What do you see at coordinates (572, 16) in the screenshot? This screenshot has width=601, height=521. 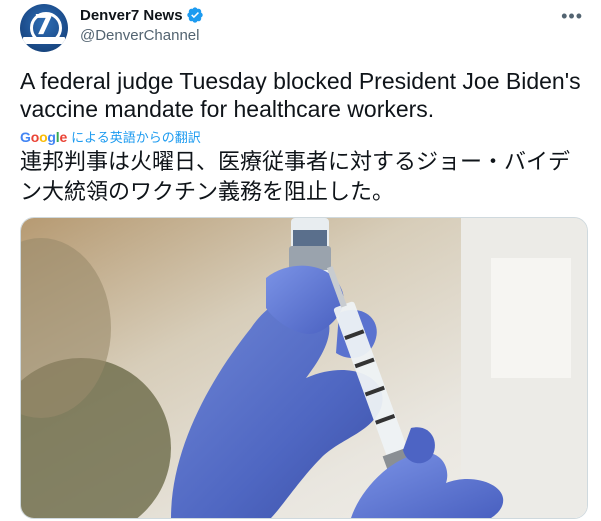 I see `more-options-icon: •••` at bounding box center [572, 16].